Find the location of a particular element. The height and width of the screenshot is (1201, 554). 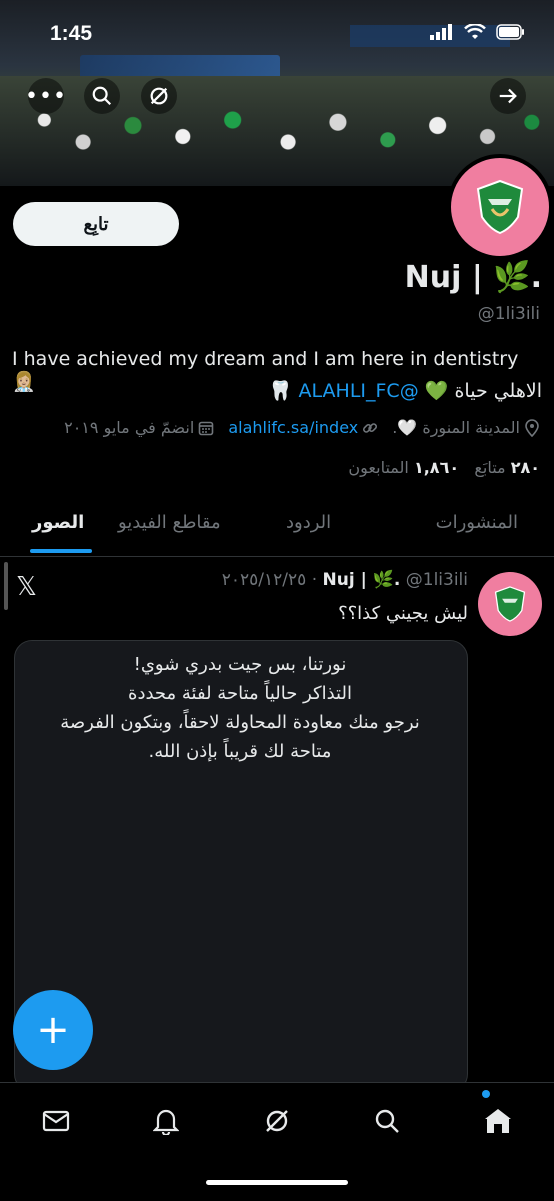

status-time: 1:45 is located at coordinates (71, 33).